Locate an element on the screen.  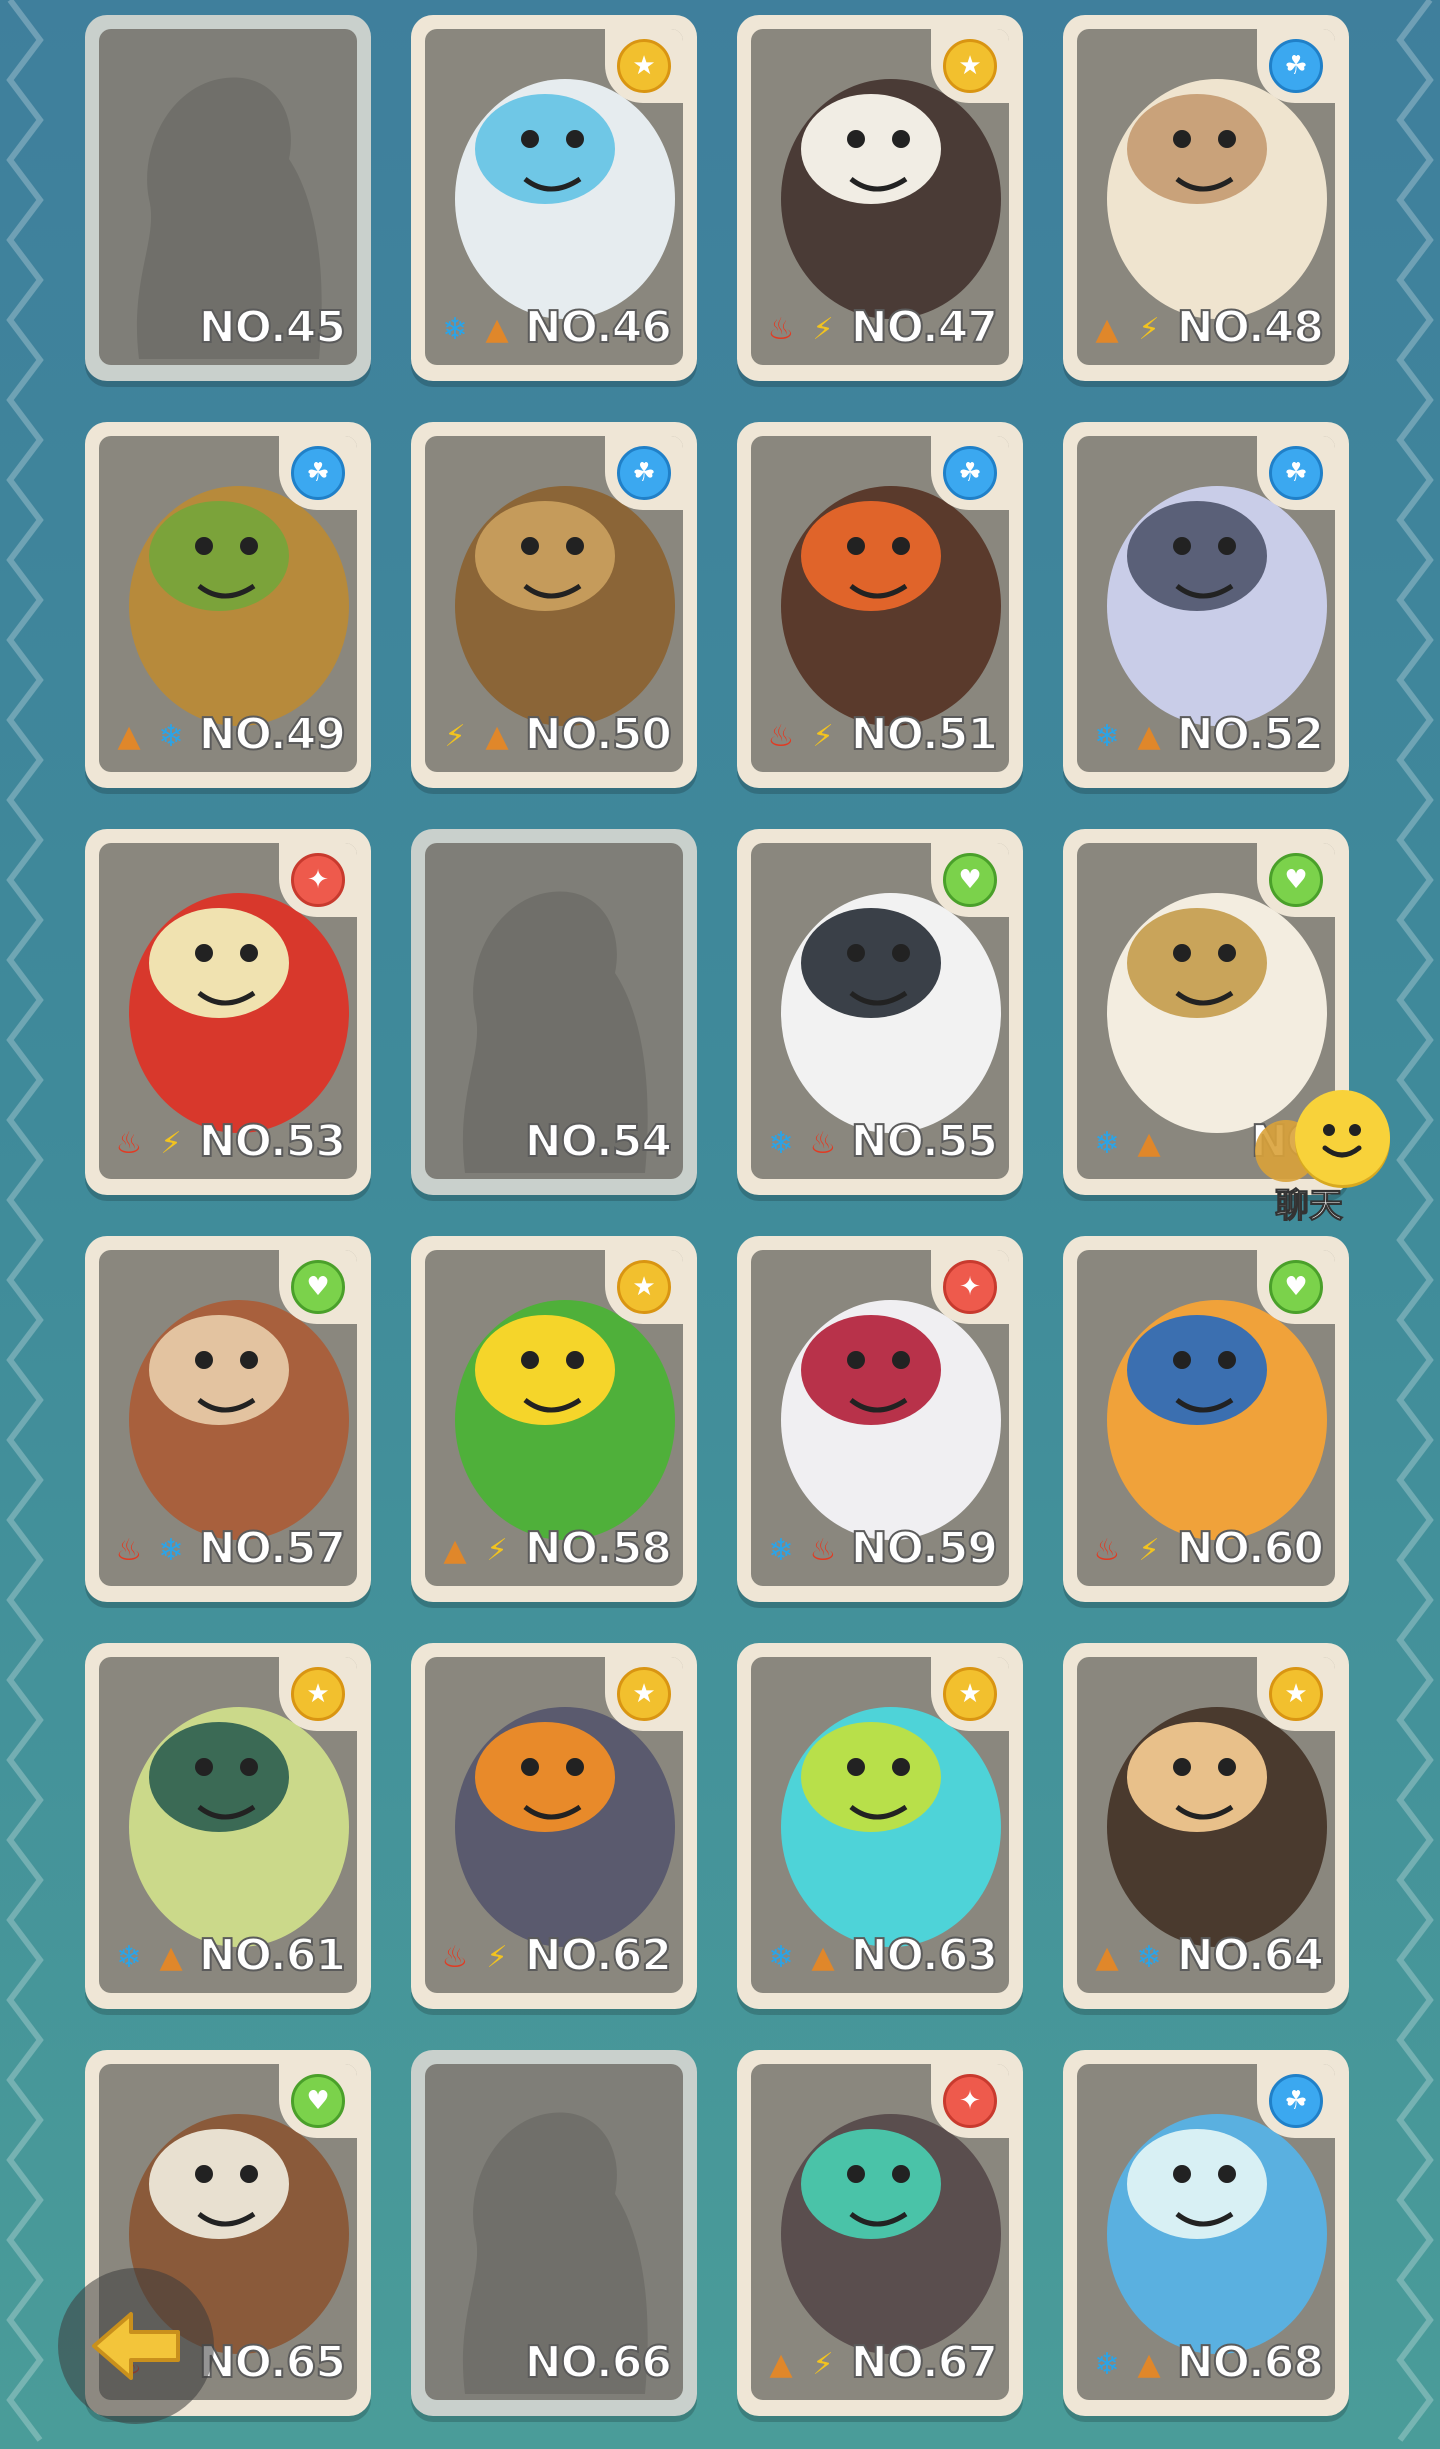
creature-card: ✦ ▲ ⚡ NO.67 is located at coordinates (880, 2233).